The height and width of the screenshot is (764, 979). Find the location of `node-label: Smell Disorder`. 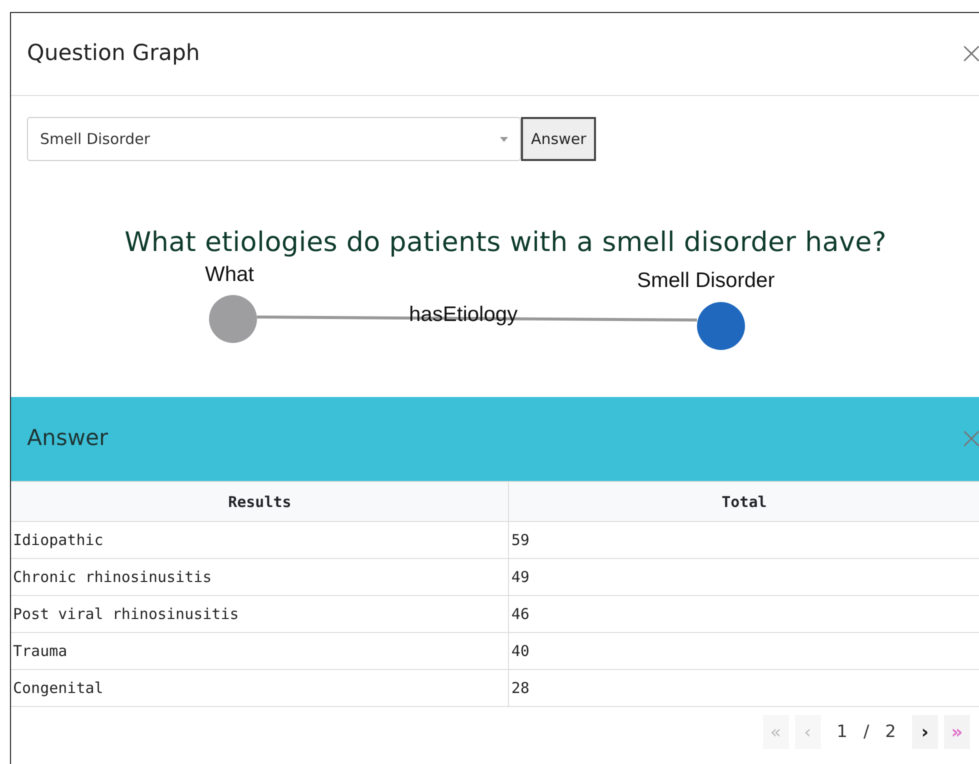

node-label: Smell Disorder is located at coordinates (706, 281).